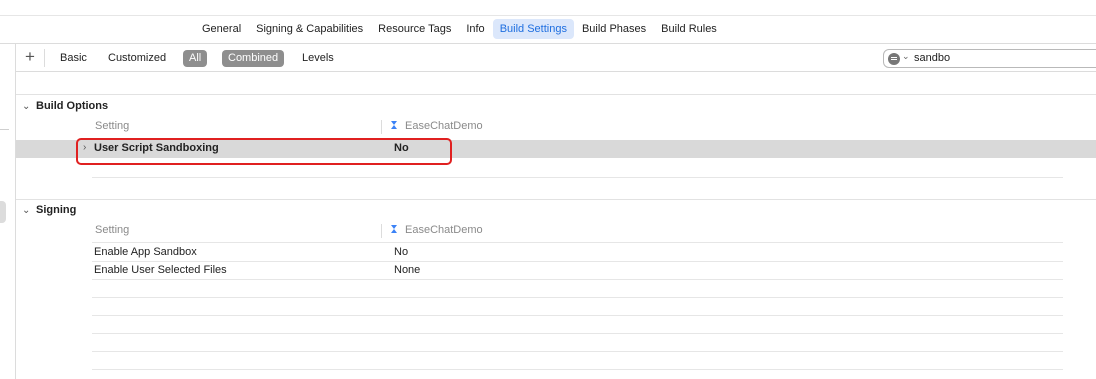  I want to click on filter-divider, so click(44, 58).